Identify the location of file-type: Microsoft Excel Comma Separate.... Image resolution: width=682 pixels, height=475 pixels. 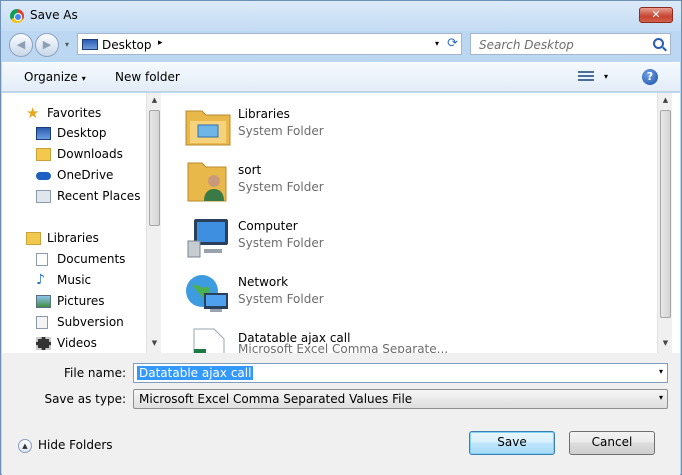
(343, 347).